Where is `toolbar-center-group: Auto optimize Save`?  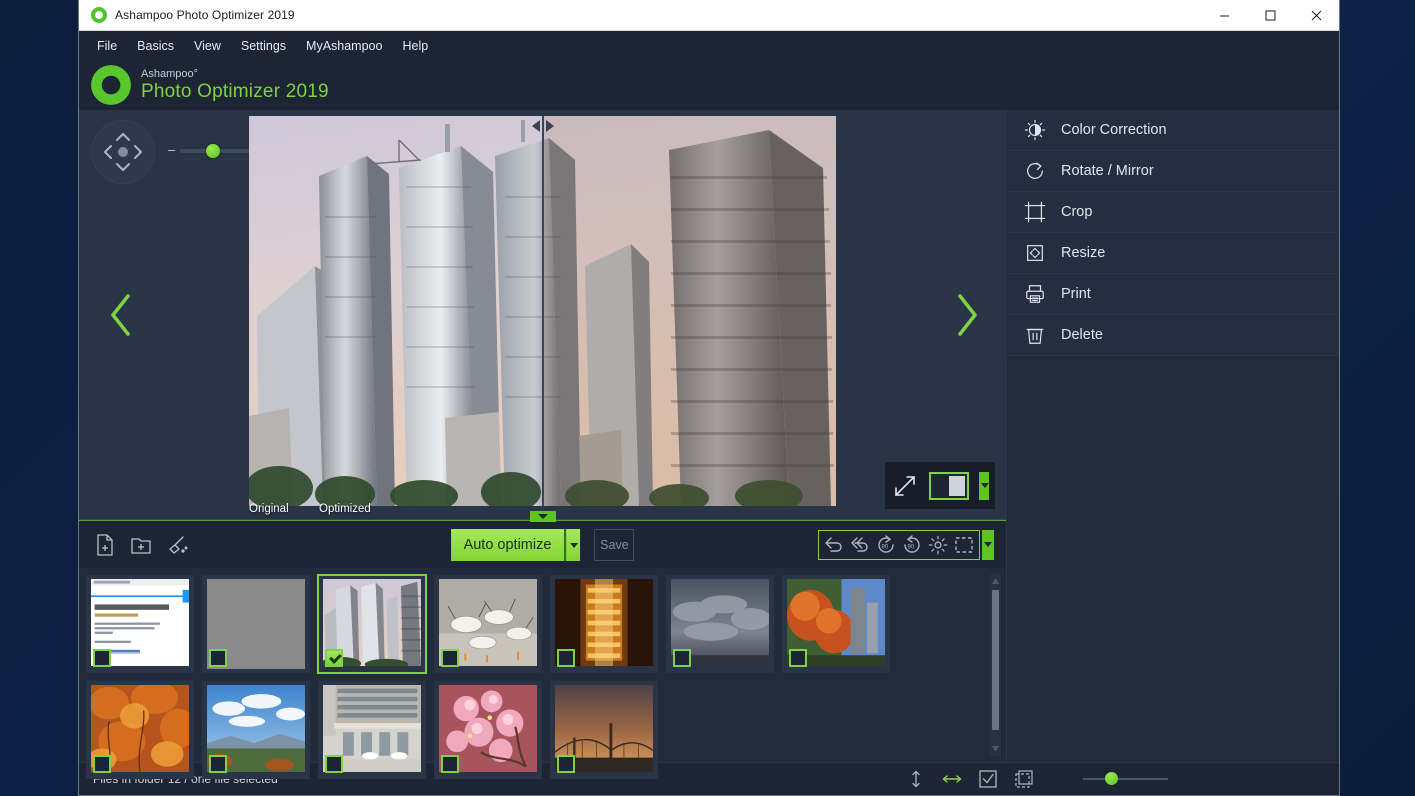
toolbar-center-group: Auto optimize Save is located at coordinates (542, 544).